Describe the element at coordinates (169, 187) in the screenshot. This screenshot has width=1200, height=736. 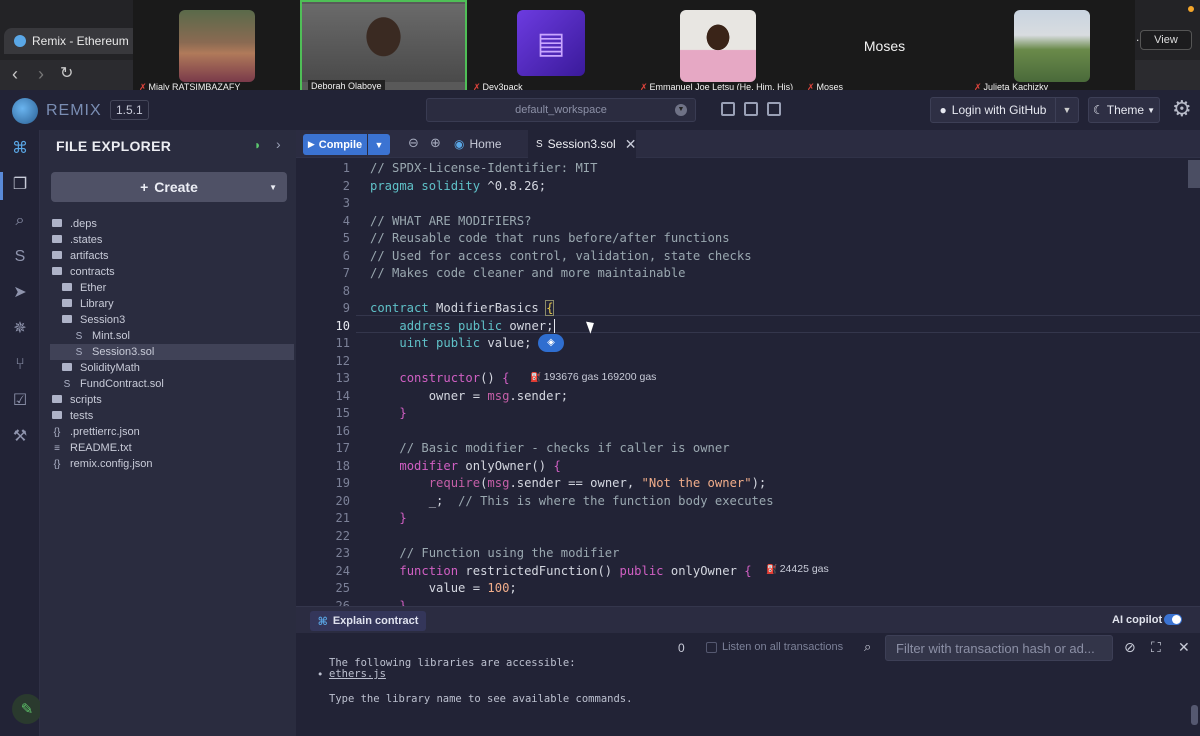
I see `create-button: + Create ▼` at that location.